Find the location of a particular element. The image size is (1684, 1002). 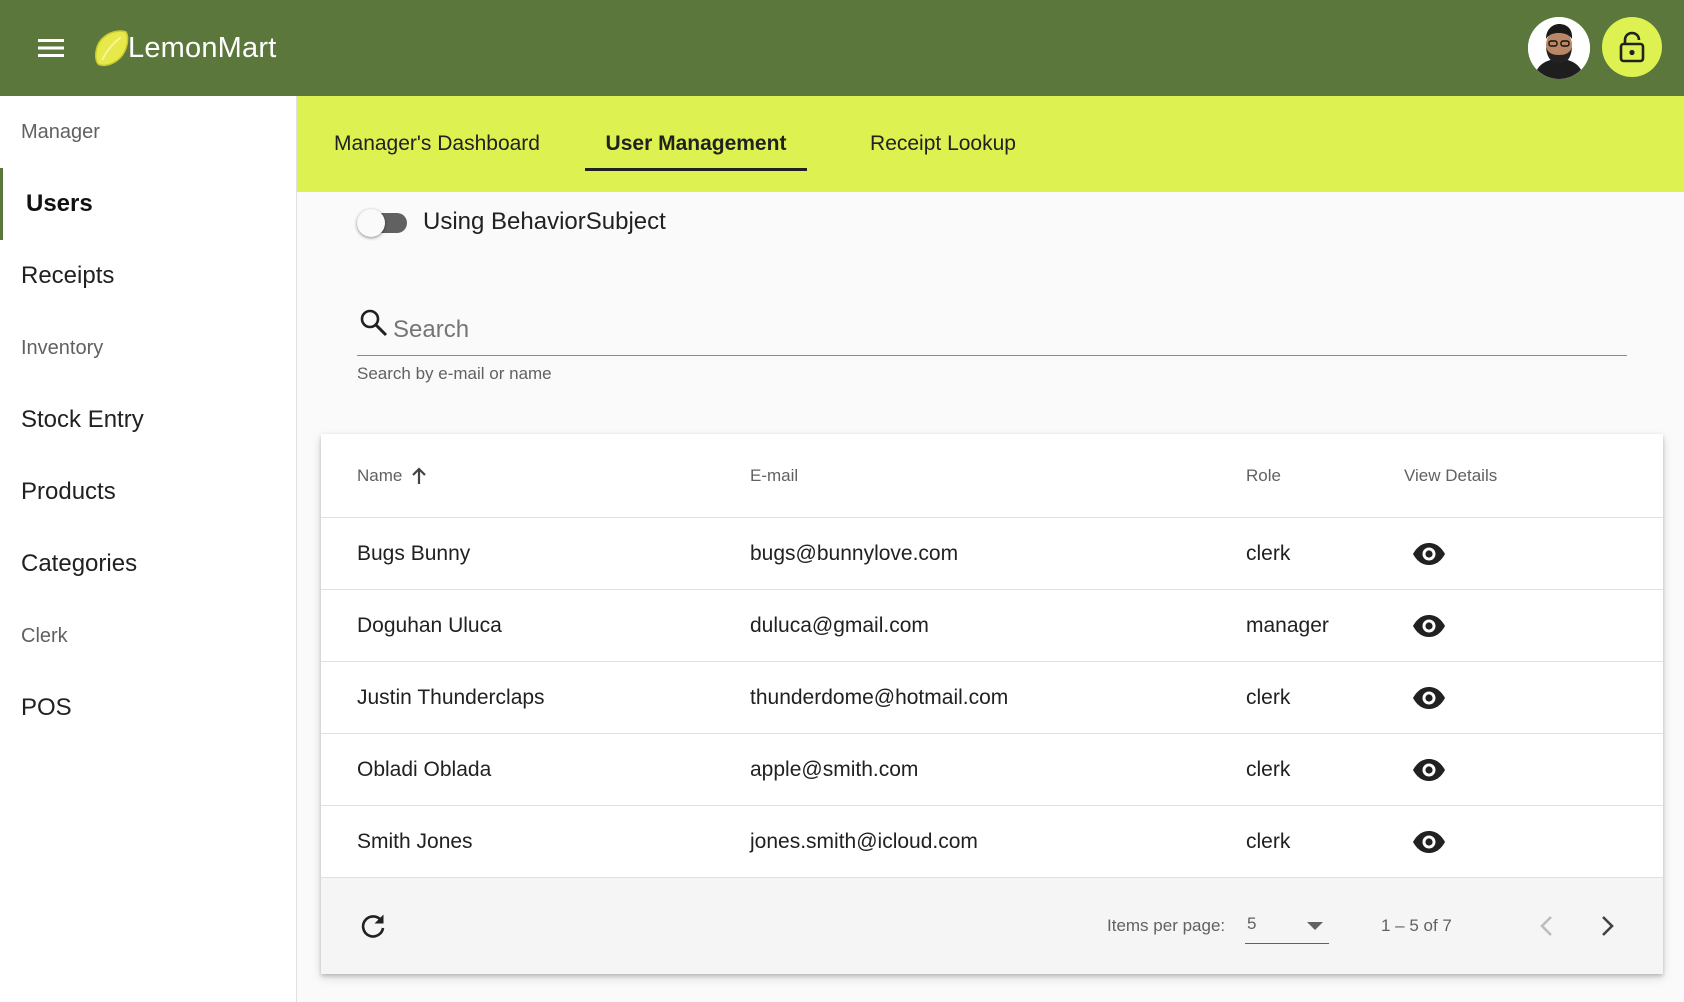

column-header-view-details: View Details is located at coordinates (1451, 475).